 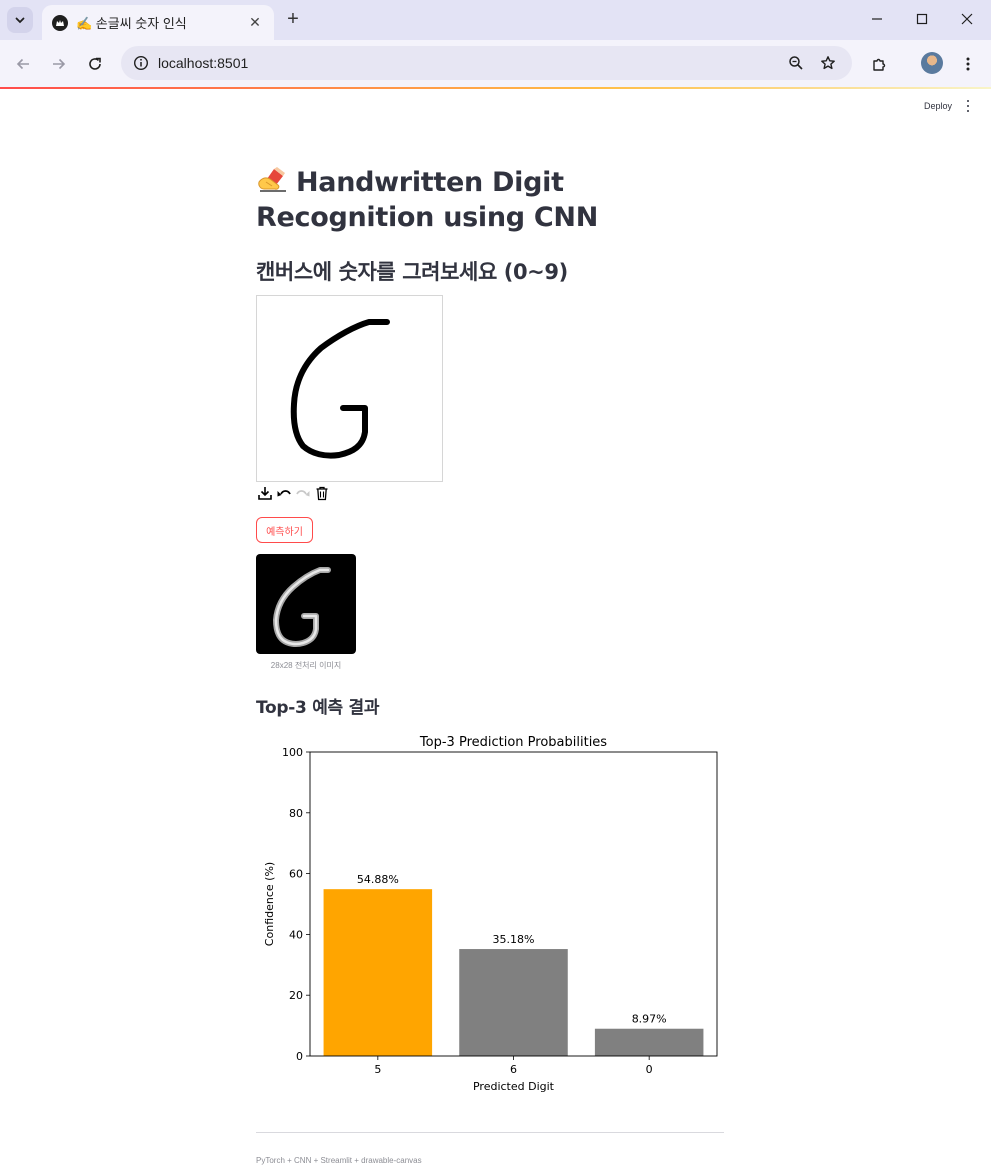 I want to click on address-bar: localhost:8501, so click(x=486, y=63).